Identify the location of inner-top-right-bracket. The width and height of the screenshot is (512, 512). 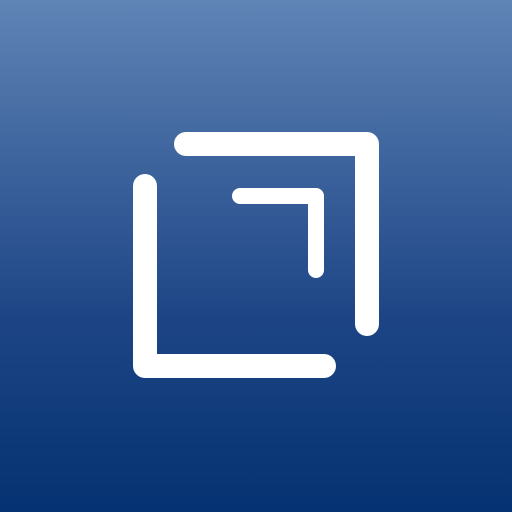
(278, 233).